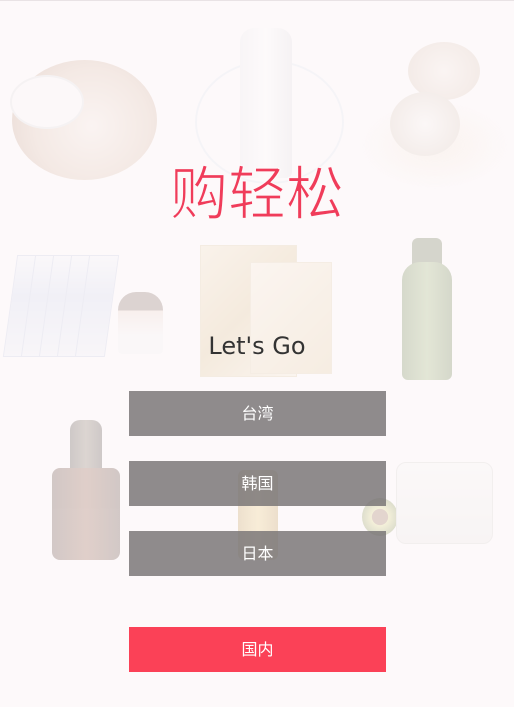 This screenshot has width=514, height=707. Describe the element at coordinates (47, 102) in the screenshot. I see `powder-puff-image` at that location.